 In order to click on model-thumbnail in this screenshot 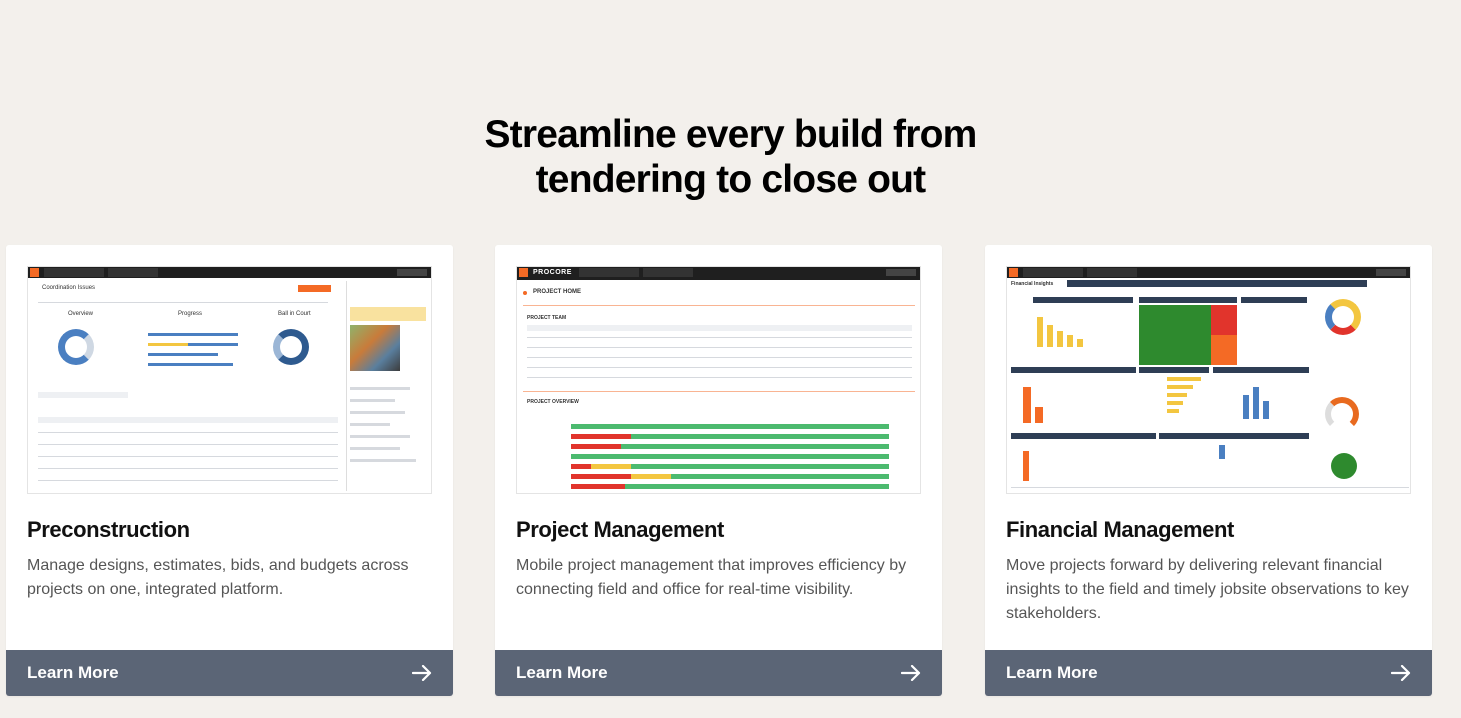, I will do `click(375, 348)`.